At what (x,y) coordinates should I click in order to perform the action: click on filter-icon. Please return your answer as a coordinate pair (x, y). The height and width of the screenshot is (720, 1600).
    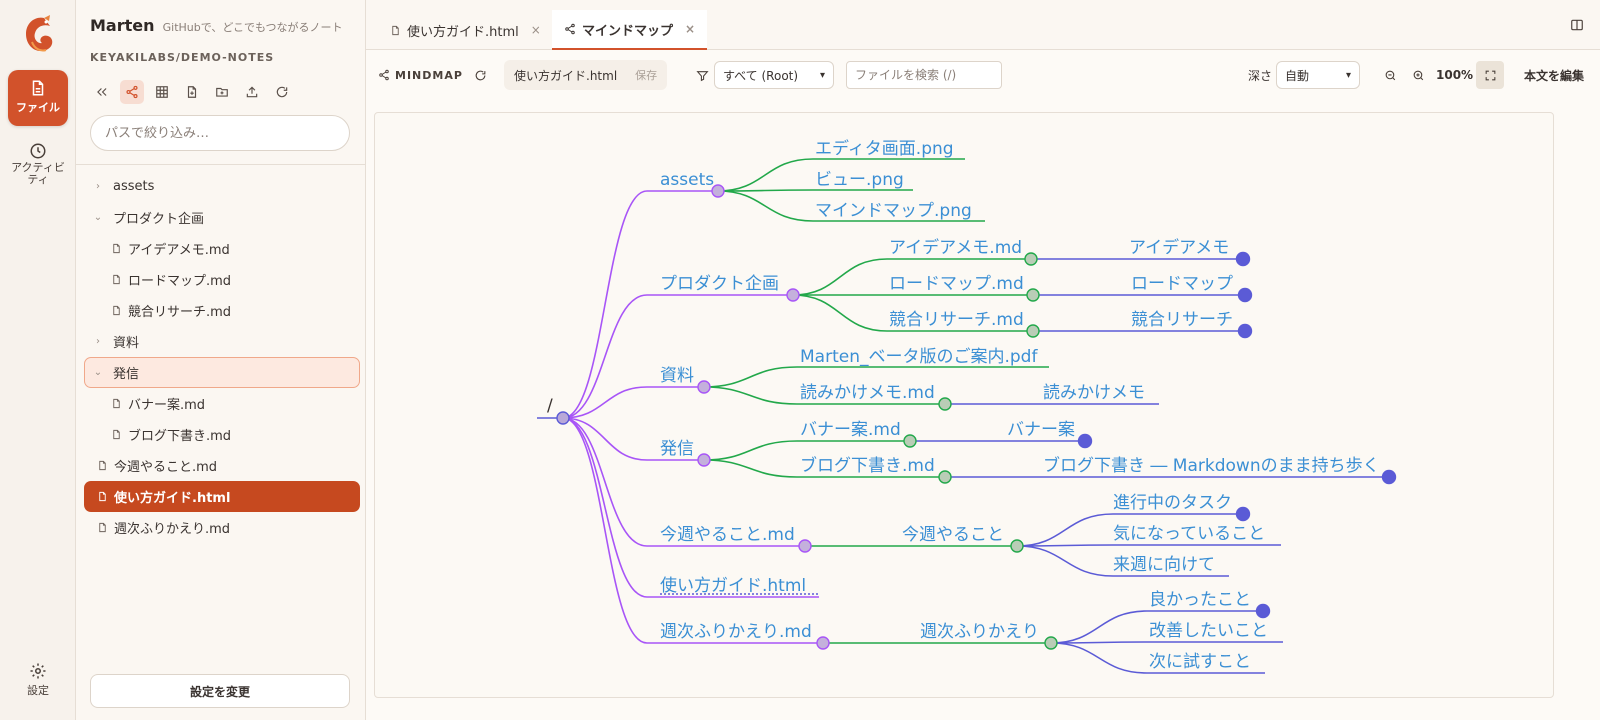
    Looking at the image, I should click on (702, 75).